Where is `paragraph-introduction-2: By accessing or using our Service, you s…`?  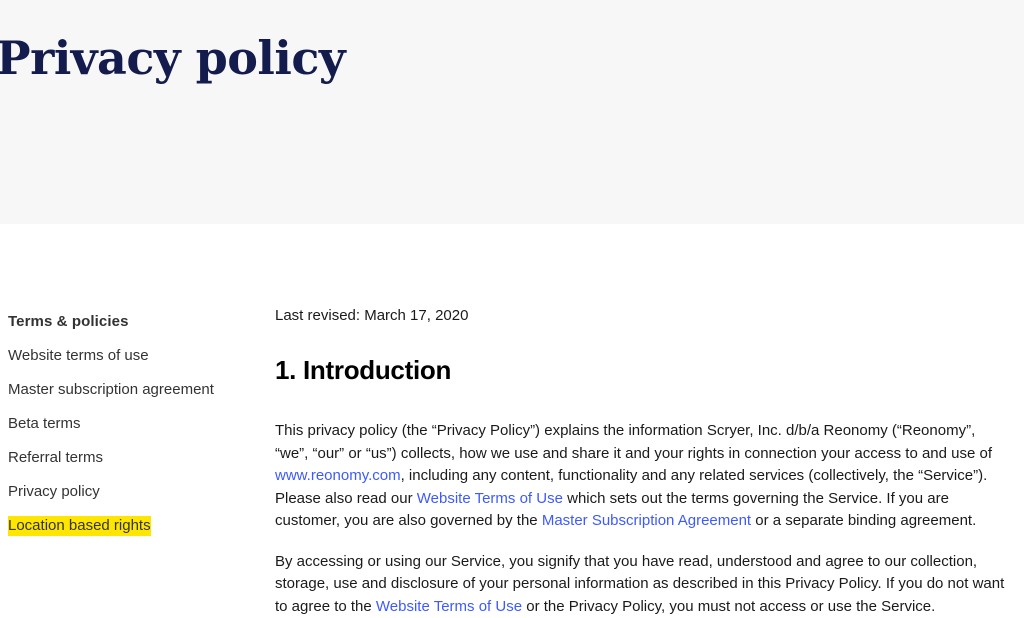
paragraph-introduction-2: By accessing or using our Service, you s… is located at coordinates (641, 584).